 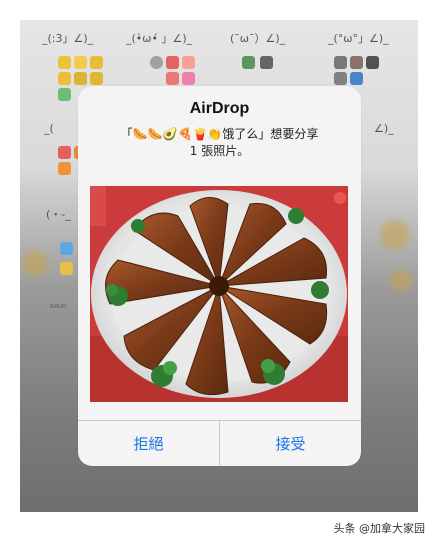 What do you see at coordinates (58, 214) in the screenshot?
I see `kaomoji-item: (・-_` at bounding box center [58, 214].